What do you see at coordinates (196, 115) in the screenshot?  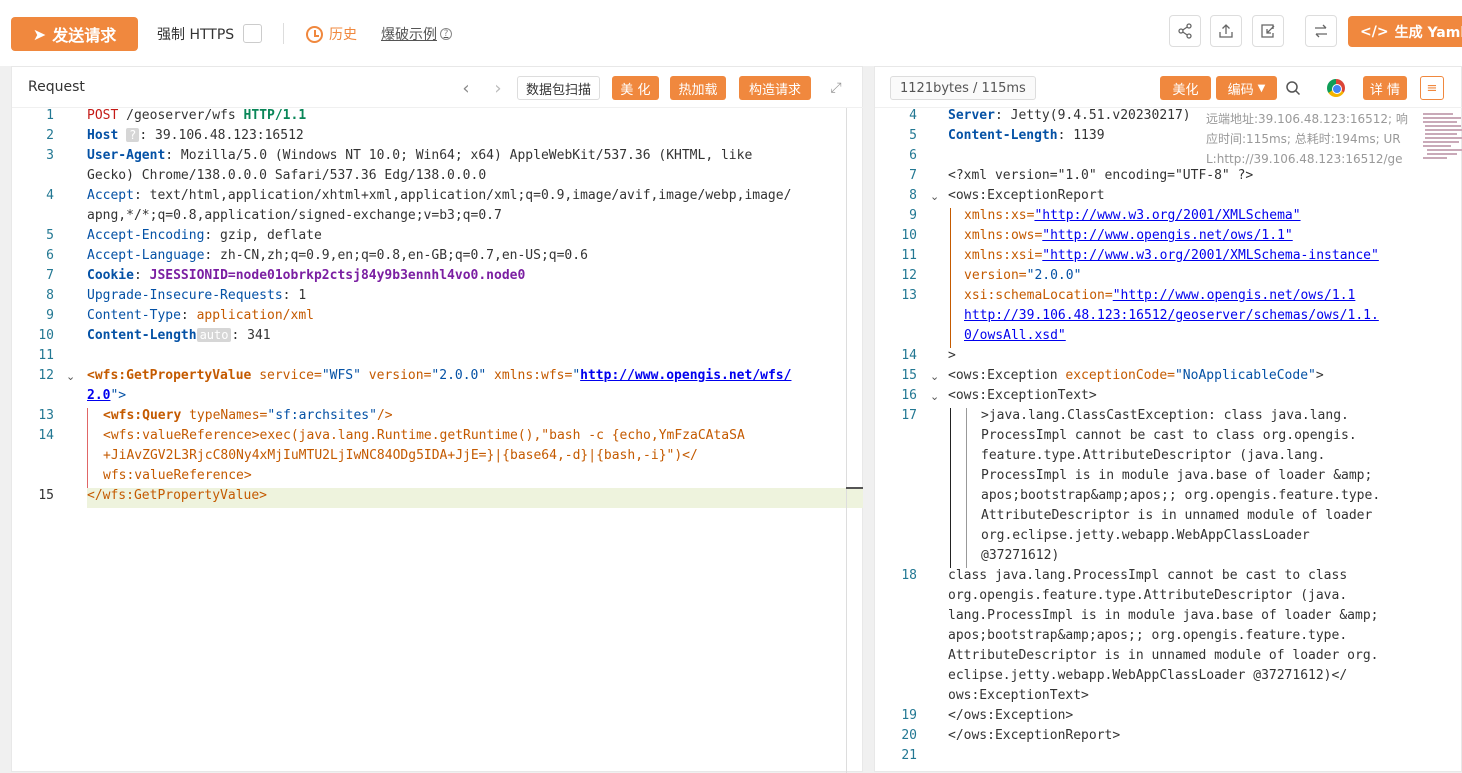 I see `code-line: POST /geoserver/wfs HTTP/1.1` at bounding box center [196, 115].